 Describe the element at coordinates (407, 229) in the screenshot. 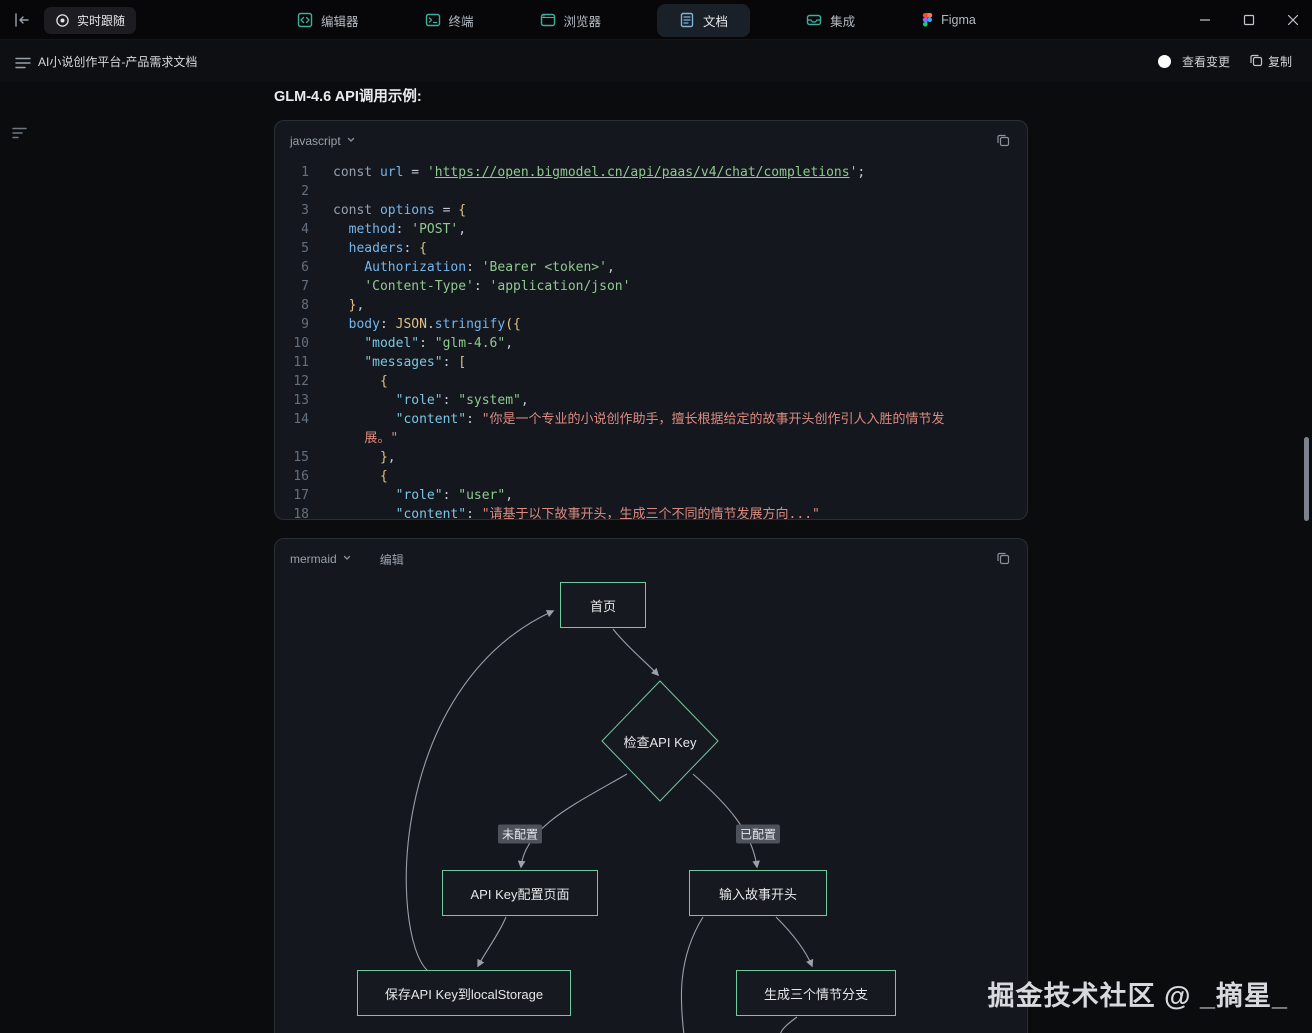

I see `code-text: method: 'POST',` at that location.